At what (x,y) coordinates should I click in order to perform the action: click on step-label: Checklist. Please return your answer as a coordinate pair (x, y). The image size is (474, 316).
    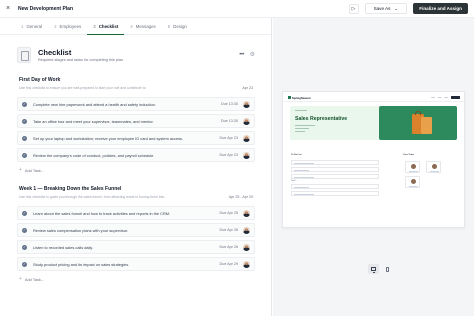
    Looking at the image, I should click on (108, 26).